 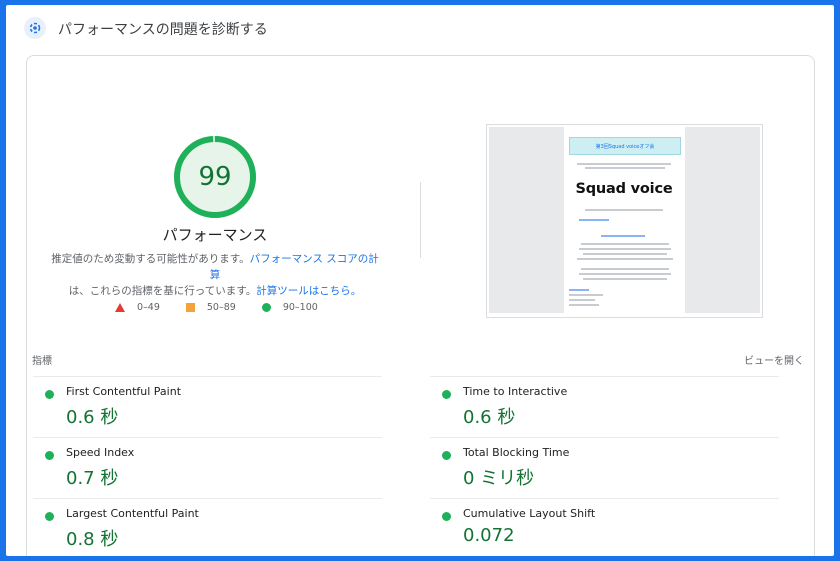 I want to click on screenshot-hero-title: Squad voice, so click(x=624, y=189).